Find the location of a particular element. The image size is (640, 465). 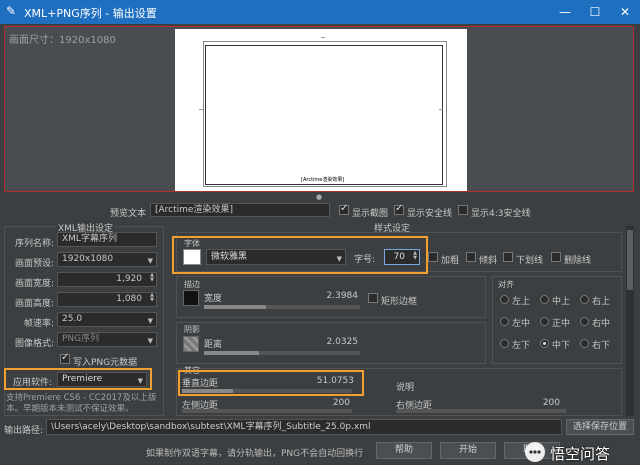

show-43-safe-line-label: 显示4:3安全线 is located at coordinates (501, 214).